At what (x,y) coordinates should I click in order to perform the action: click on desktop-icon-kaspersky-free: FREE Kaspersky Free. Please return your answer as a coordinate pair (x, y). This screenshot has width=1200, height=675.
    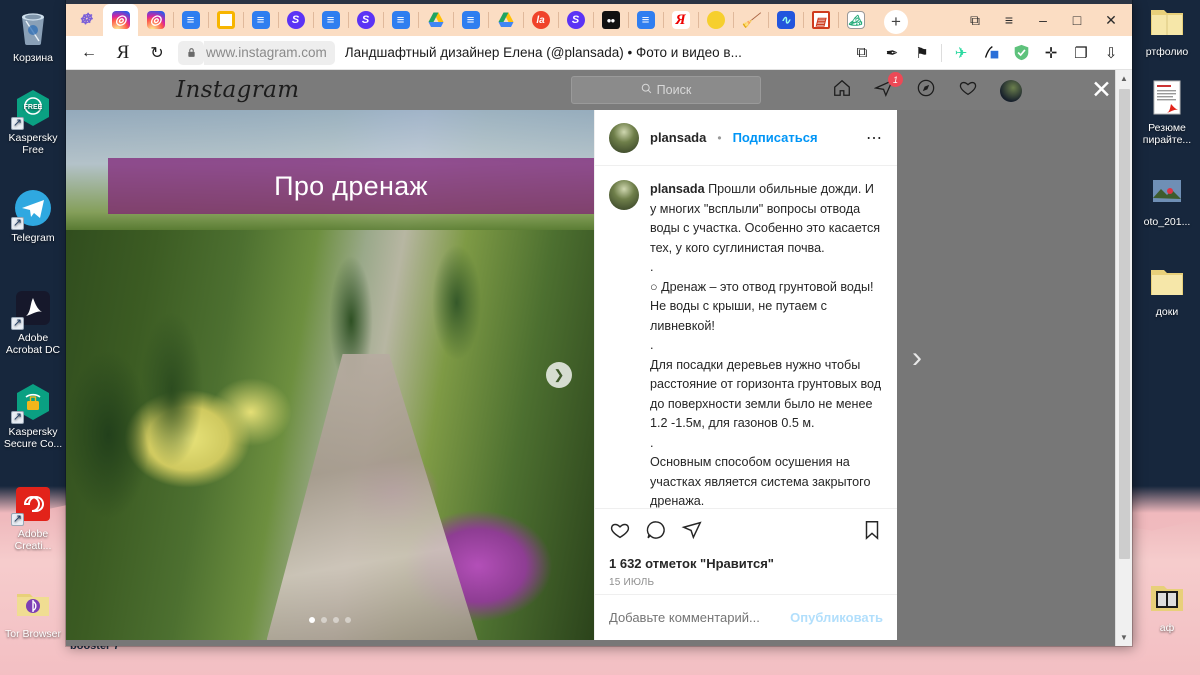
    Looking at the image, I should click on (33, 122).